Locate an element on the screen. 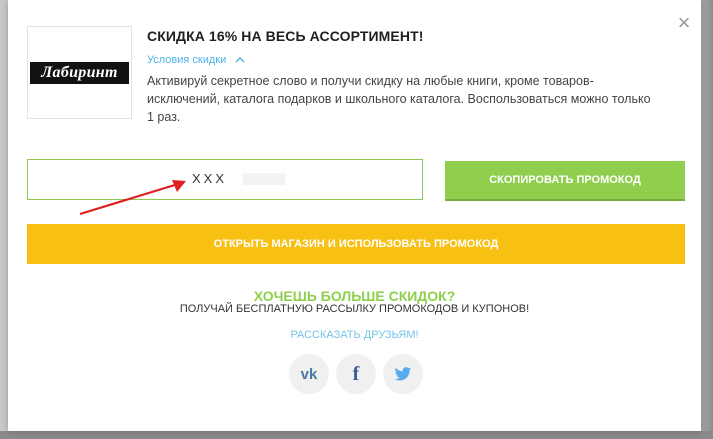  copy-promo-button: СКОПИРОВАТЬ ПРОМОКОД is located at coordinates (565, 181).